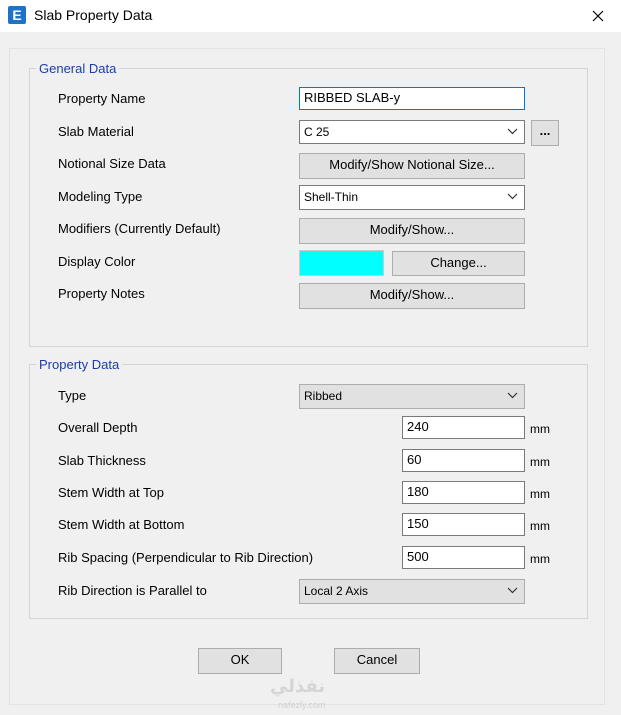 This screenshot has width=621, height=715. Describe the element at coordinates (240, 661) in the screenshot. I see `ok-button: OK` at that location.